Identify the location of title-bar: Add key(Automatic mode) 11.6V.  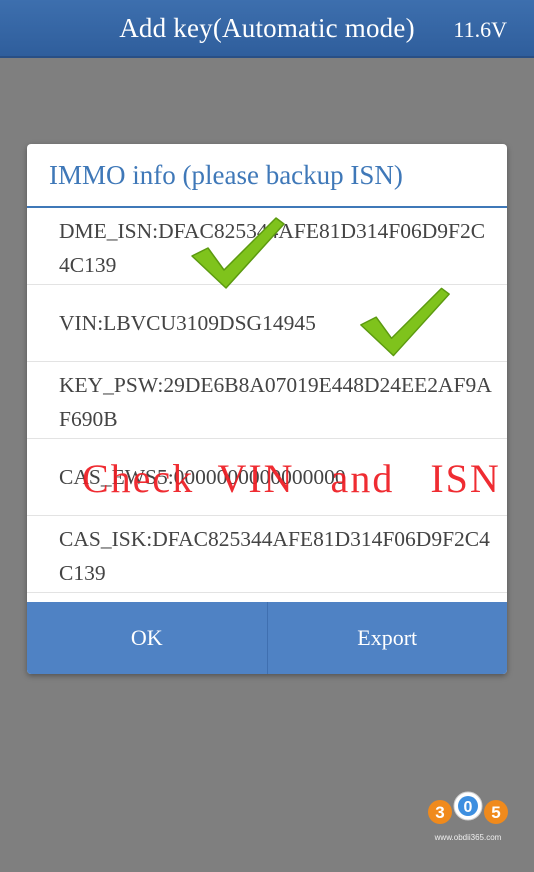
(267, 29).